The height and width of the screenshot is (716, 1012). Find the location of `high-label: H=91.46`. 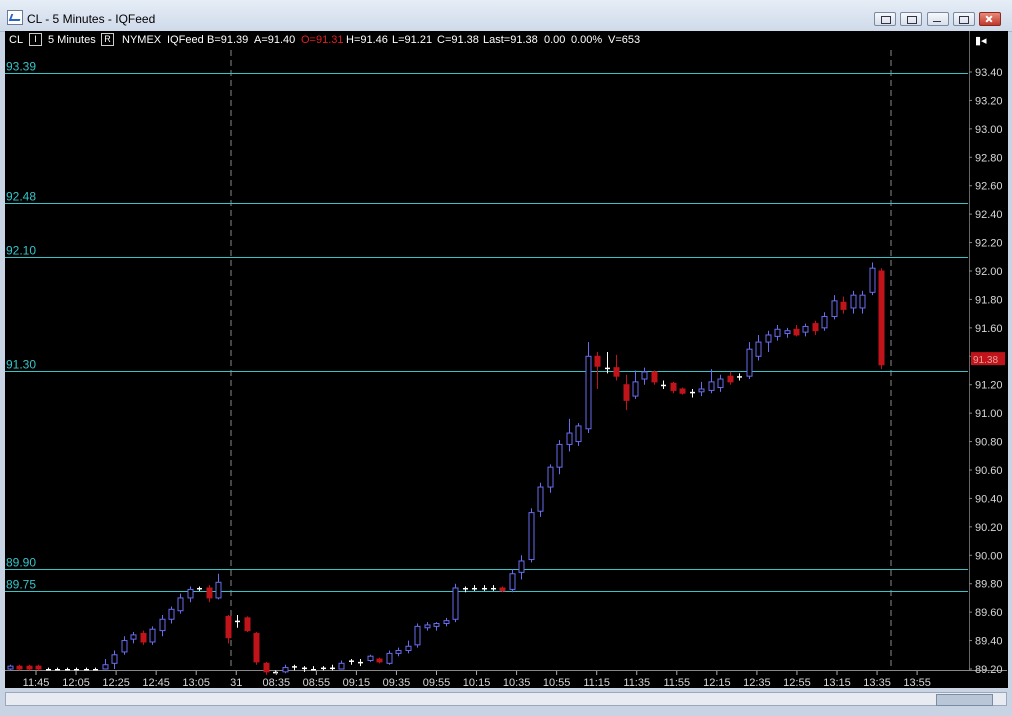

high-label: H=91.46 is located at coordinates (367, 40).